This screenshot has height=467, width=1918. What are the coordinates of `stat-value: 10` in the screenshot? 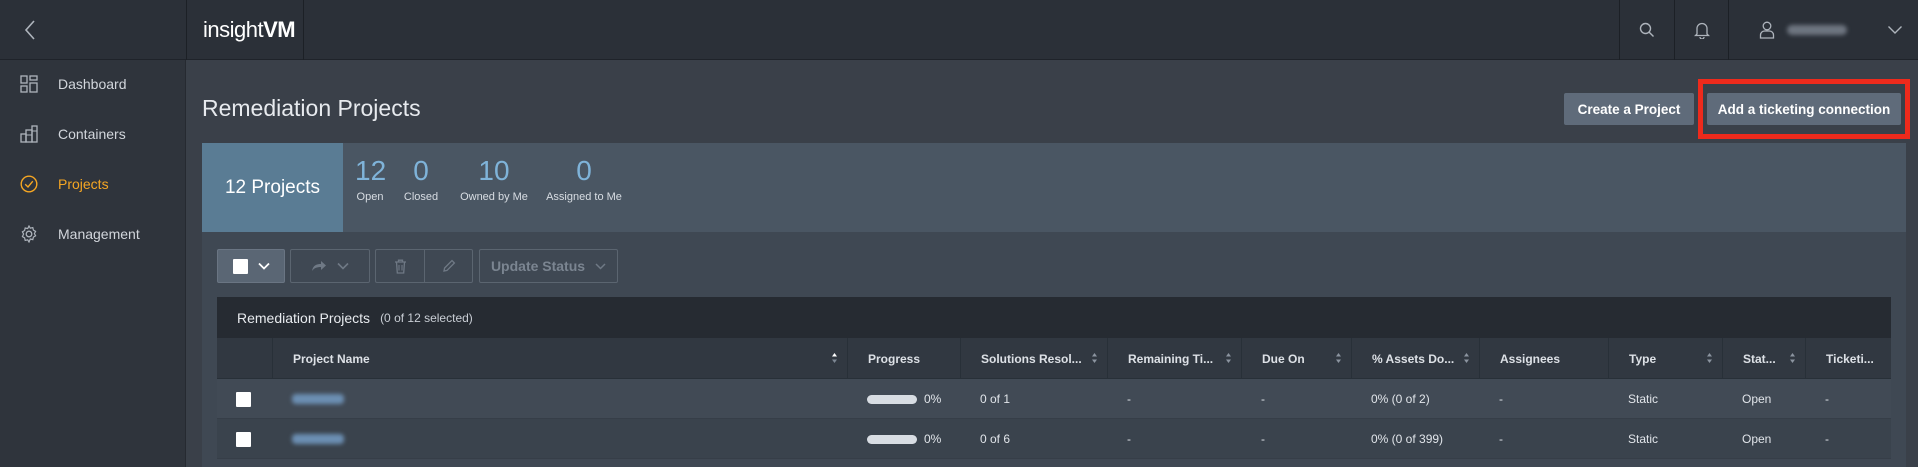 It's located at (494, 170).